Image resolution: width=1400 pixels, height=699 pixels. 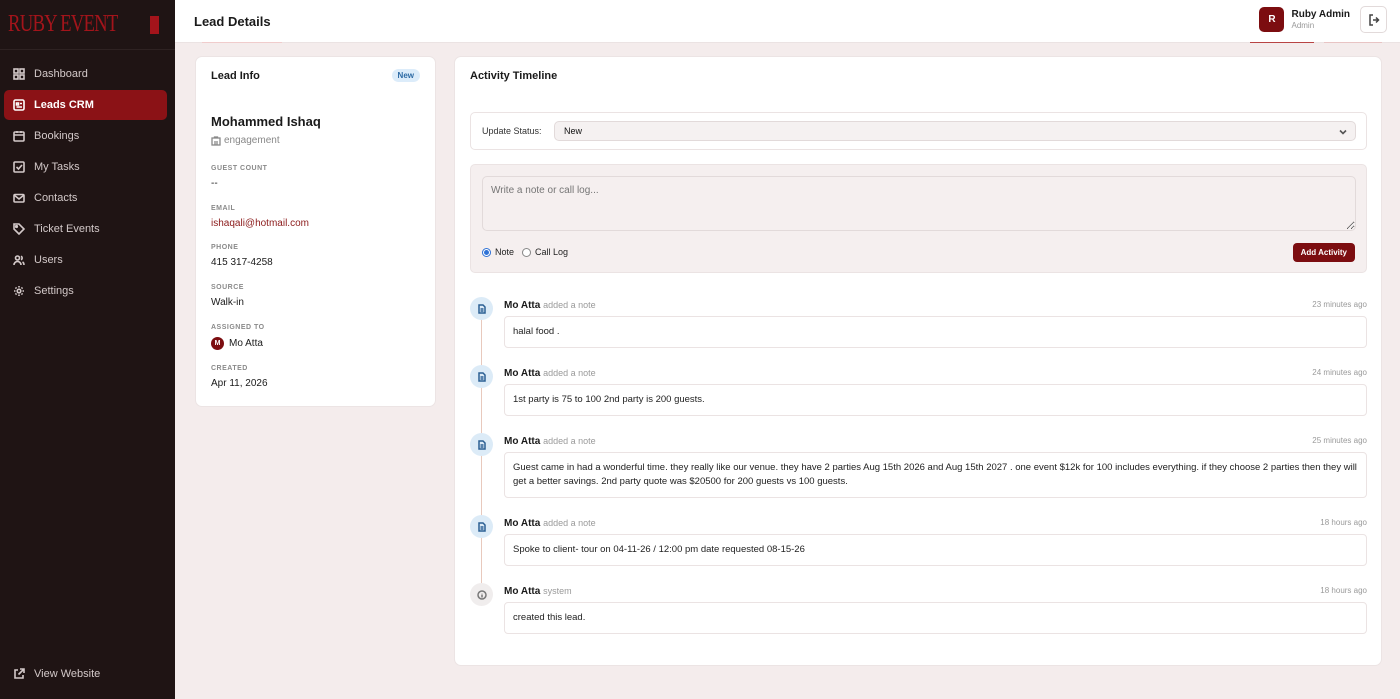 What do you see at coordinates (573, 131) in the screenshot?
I see `status-select-value: New` at bounding box center [573, 131].